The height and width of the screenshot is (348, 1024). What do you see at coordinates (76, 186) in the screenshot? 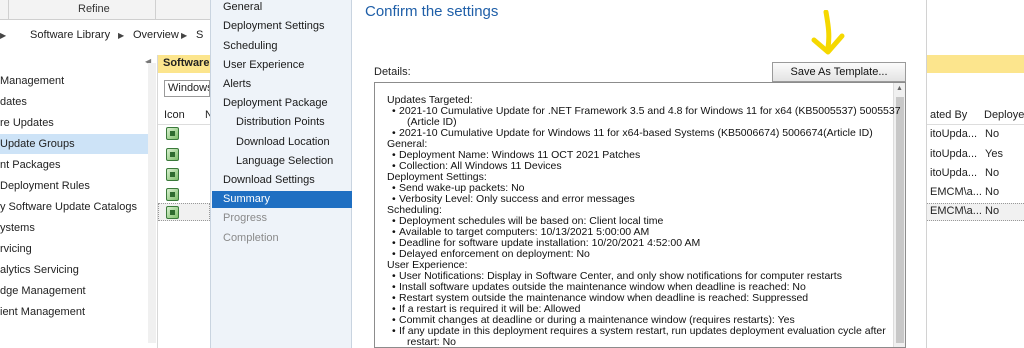
I see `nav-item-deployment-rules: Deployment Rules` at bounding box center [76, 186].